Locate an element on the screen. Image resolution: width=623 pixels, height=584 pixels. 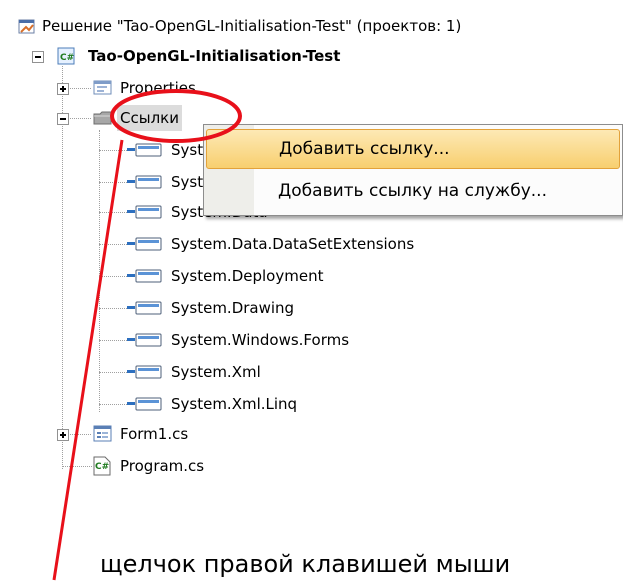
annotation-circle is located at coordinates (176, 116).